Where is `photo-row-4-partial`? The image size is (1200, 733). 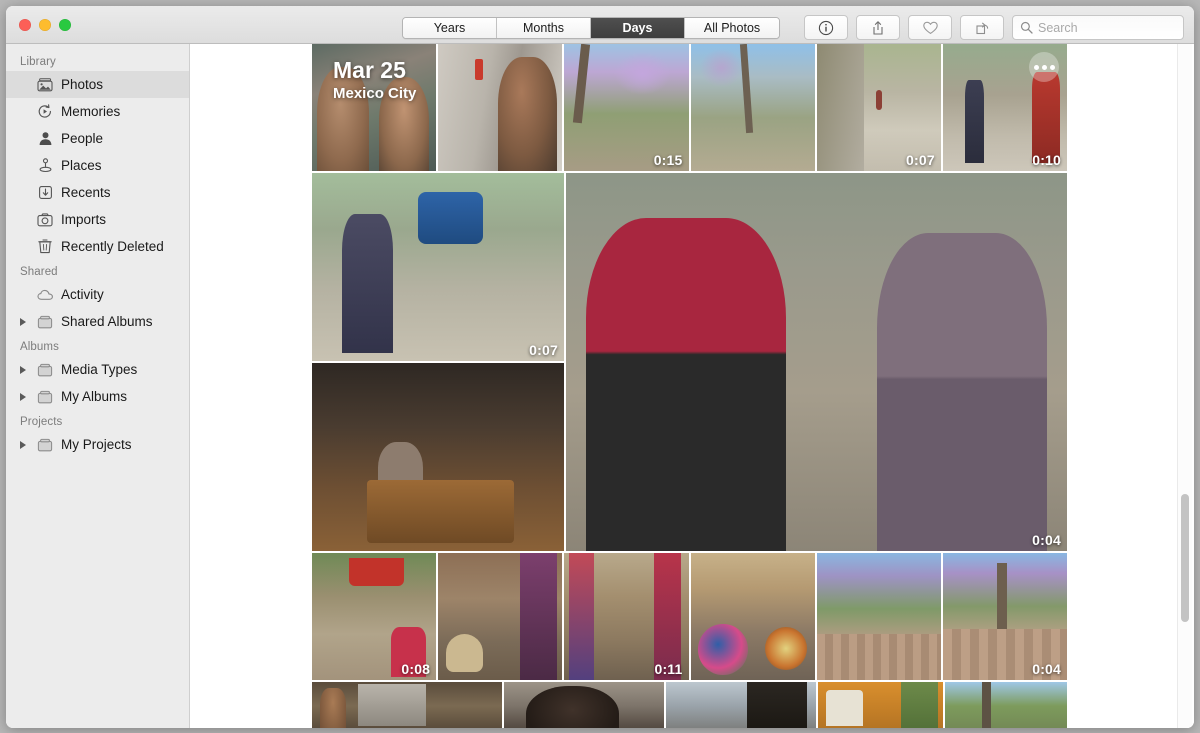 photo-row-4-partial is located at coordinates (689, 705).